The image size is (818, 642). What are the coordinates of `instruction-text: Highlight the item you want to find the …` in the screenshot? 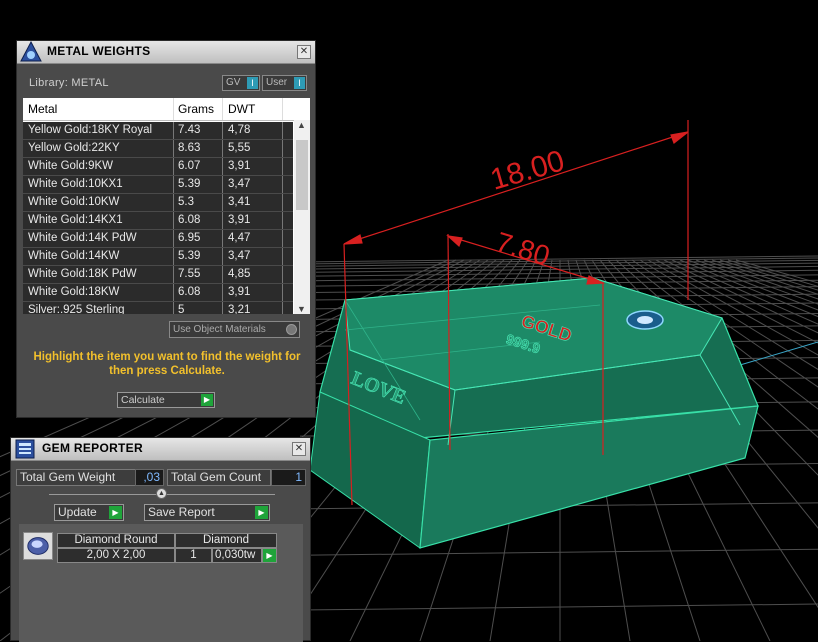 It's located at (167, 364).